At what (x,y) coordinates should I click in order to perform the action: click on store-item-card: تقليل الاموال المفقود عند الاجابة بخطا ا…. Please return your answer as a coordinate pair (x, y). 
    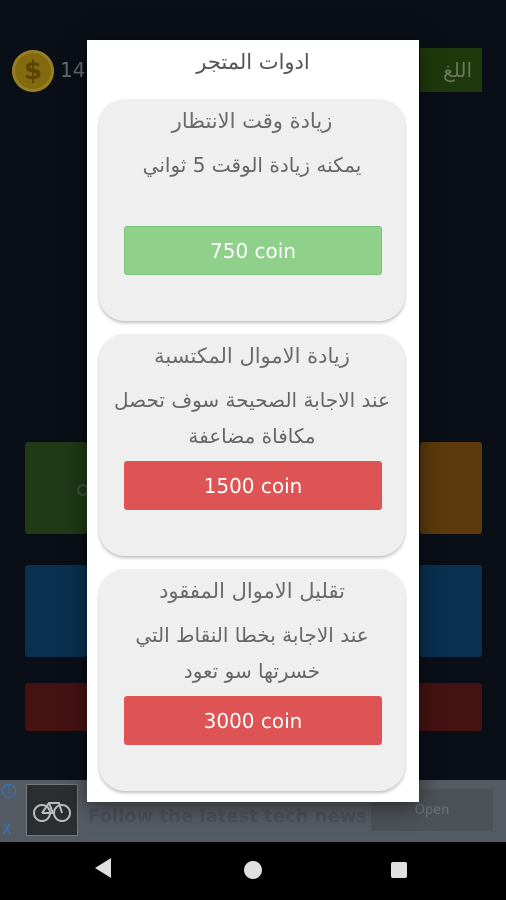
    Looking at the image, I should click on (252, 680).